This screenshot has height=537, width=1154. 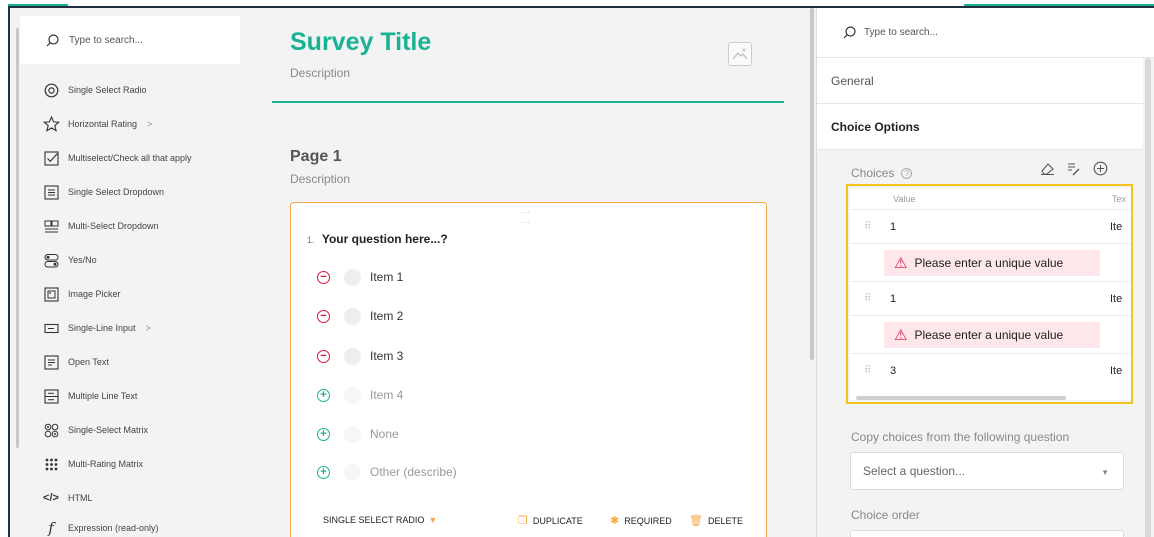 I want to click on toggle-icon, so click(x=51, y=260).